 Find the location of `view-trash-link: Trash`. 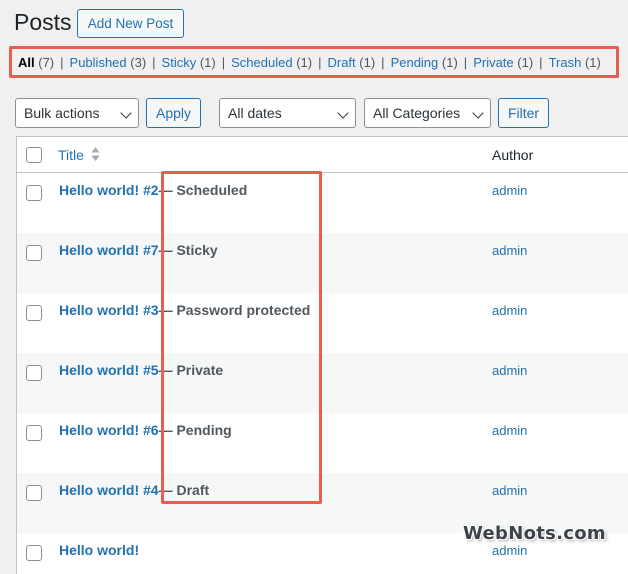

view-trash-link: Trash is located at coordinates (565, 62).